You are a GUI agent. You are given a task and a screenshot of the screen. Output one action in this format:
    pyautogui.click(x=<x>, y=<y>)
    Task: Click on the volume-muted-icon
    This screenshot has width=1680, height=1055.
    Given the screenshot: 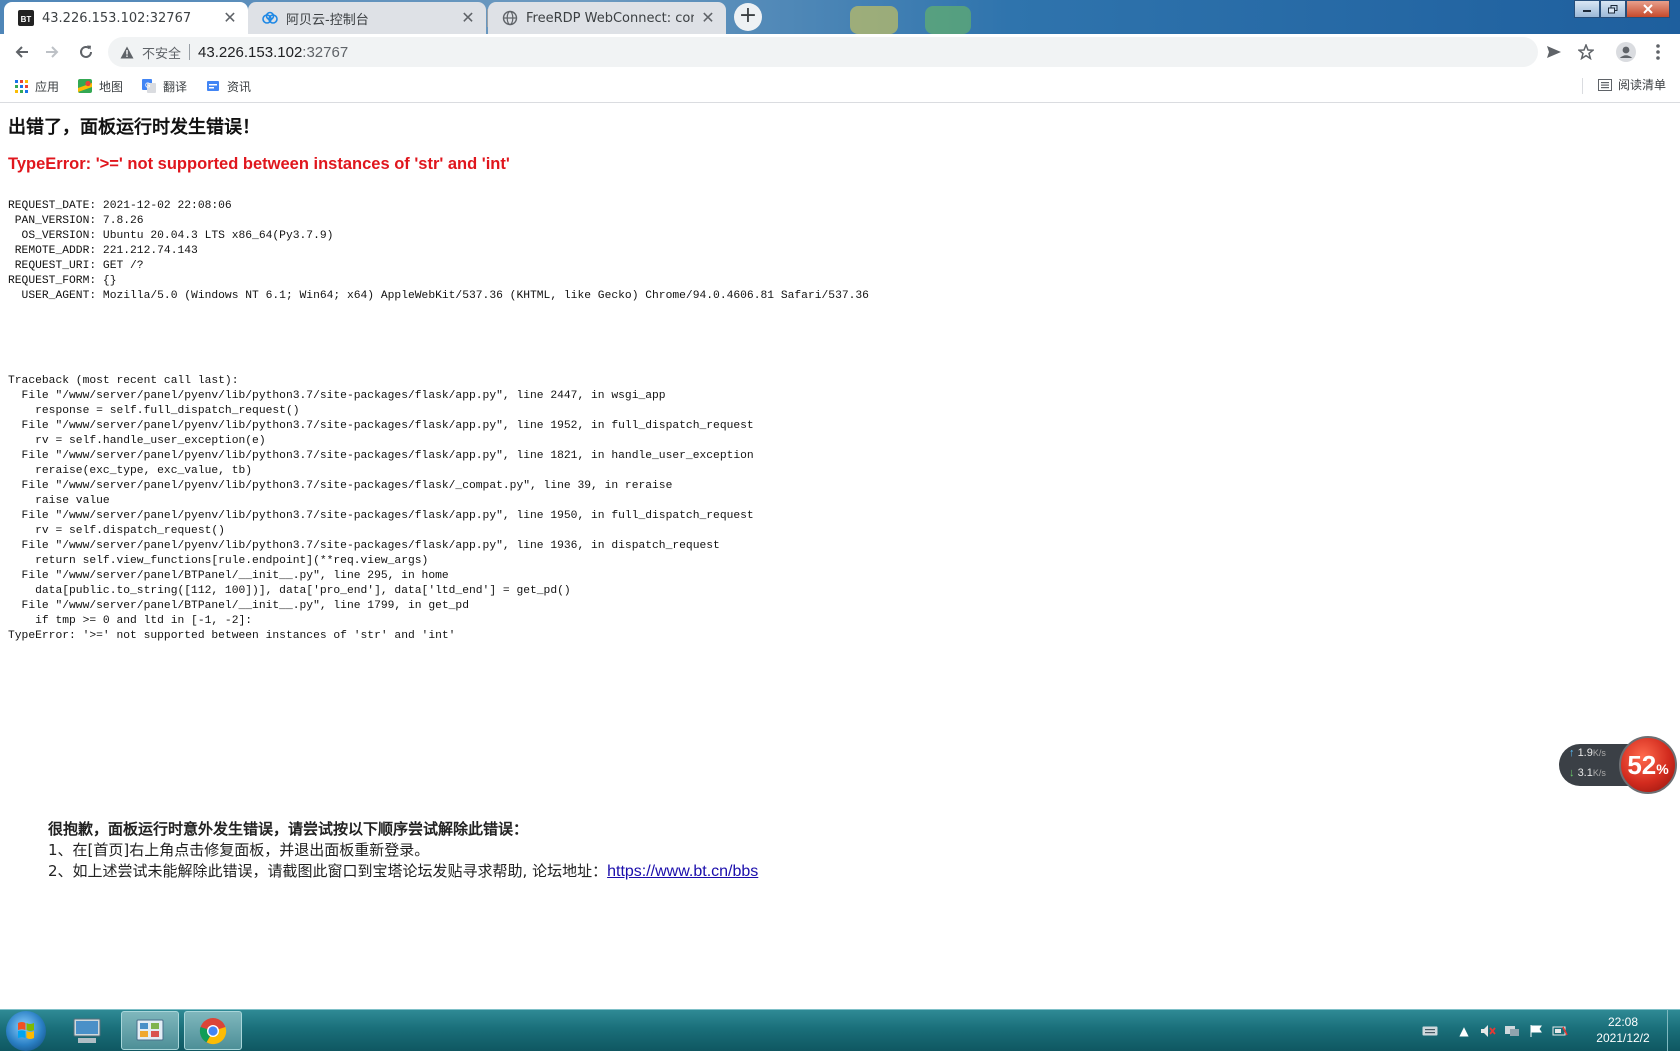 What is the action you would take?
    pyautogui.click(x=1488, y=1031)
    